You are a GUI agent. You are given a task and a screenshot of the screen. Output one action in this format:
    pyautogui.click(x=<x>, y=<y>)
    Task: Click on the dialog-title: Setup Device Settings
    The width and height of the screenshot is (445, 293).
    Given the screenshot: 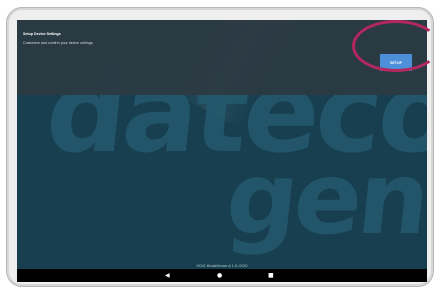 What is the action you would take?
    pyautogui.click(x=42, y=34)
    